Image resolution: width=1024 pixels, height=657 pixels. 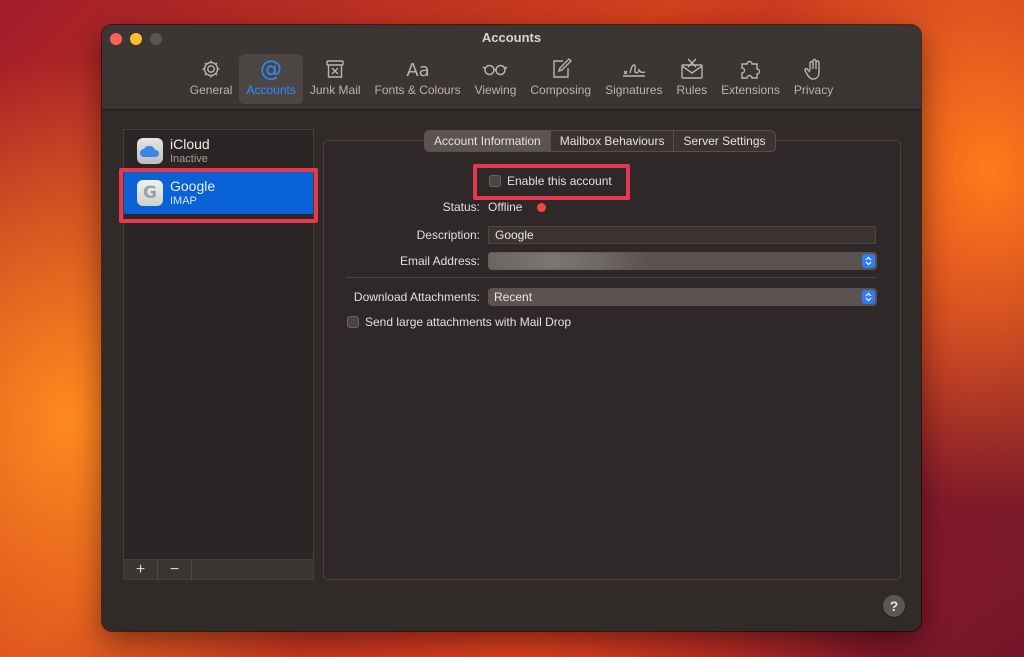 What do you see at coordinates (218, 193) in the screenshot?
I see `account-item-google: G Google IMAP` at bounding box center [218, 193].